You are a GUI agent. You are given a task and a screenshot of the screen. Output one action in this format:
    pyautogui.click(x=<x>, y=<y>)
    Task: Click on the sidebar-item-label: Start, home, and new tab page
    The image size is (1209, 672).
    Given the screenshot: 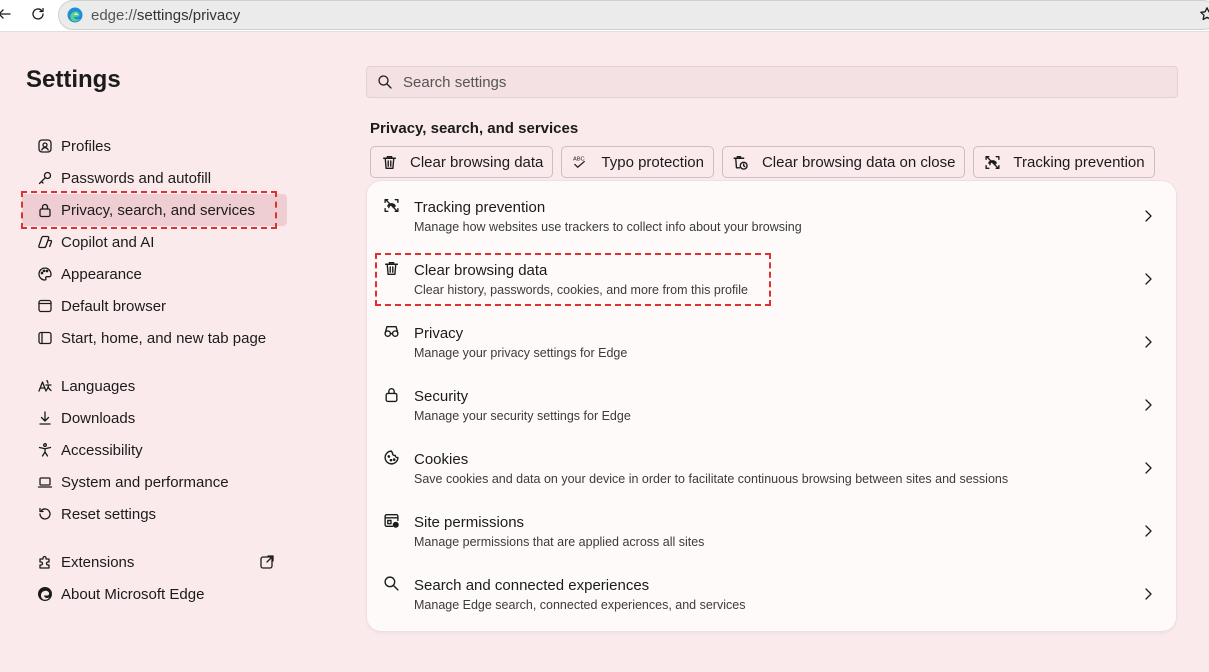 What is the action you would take?
    pyautogui.click(x=164, y=338)
    